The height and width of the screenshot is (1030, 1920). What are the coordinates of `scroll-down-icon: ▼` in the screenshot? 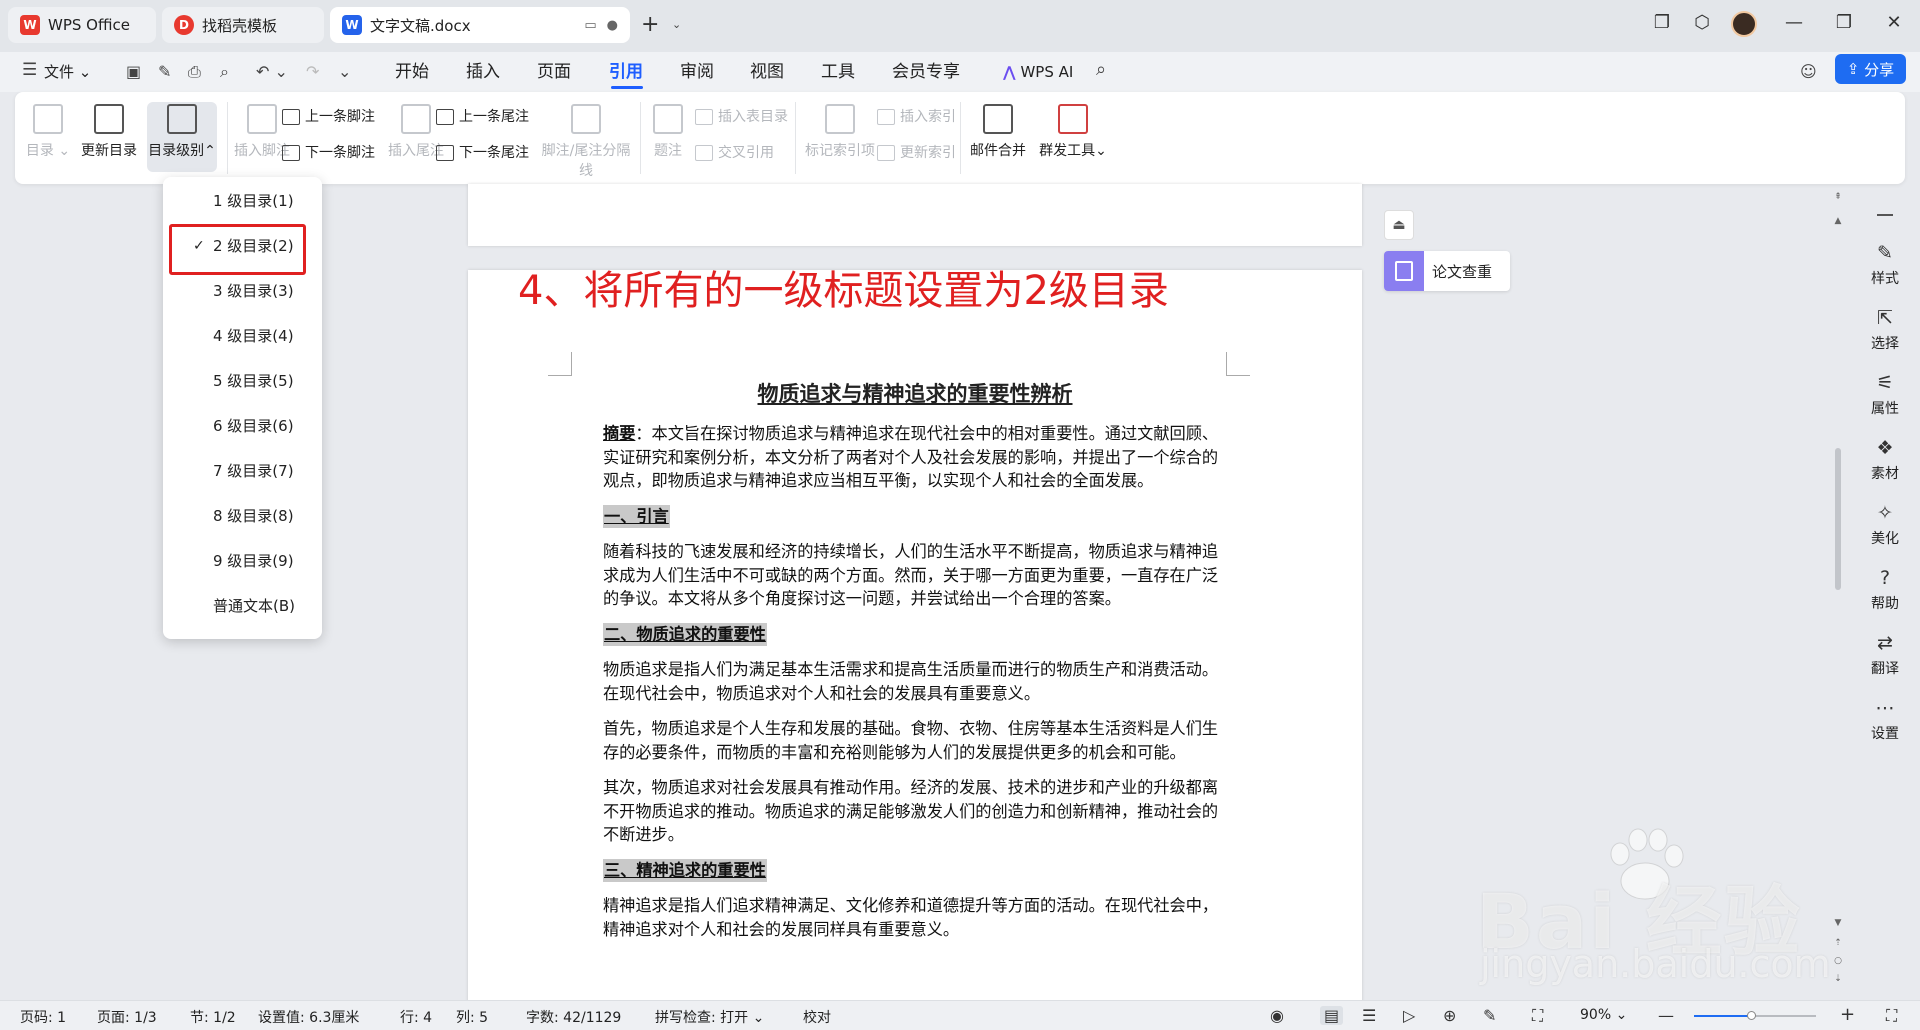 It's located at (1838, 923).